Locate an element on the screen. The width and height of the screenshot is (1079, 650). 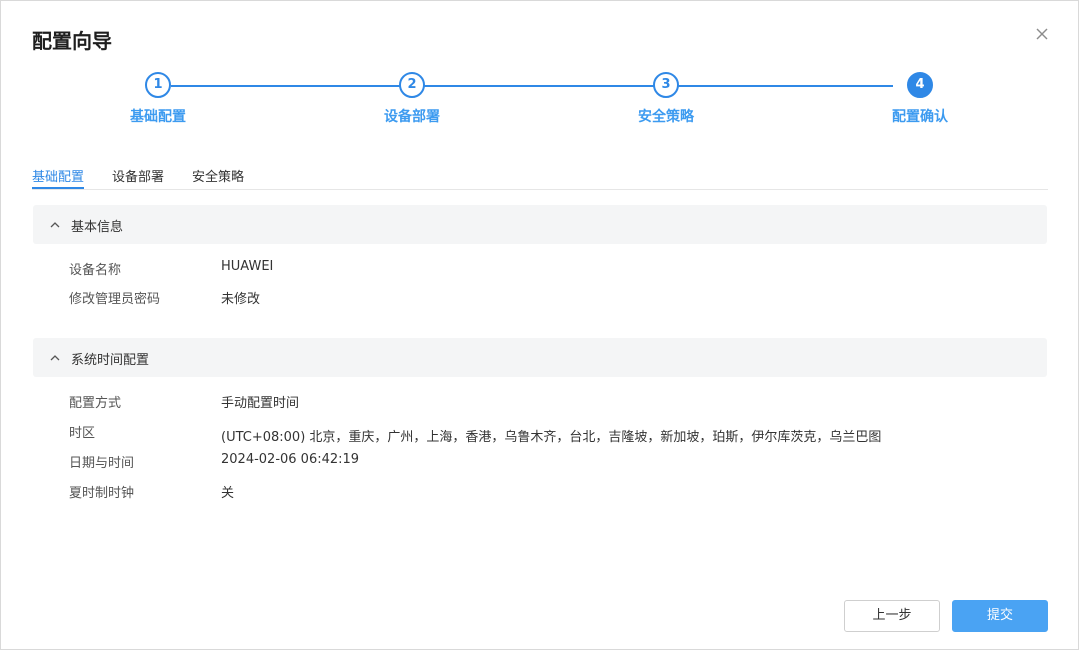
step-progress-line is located at coordinates (532, 86).